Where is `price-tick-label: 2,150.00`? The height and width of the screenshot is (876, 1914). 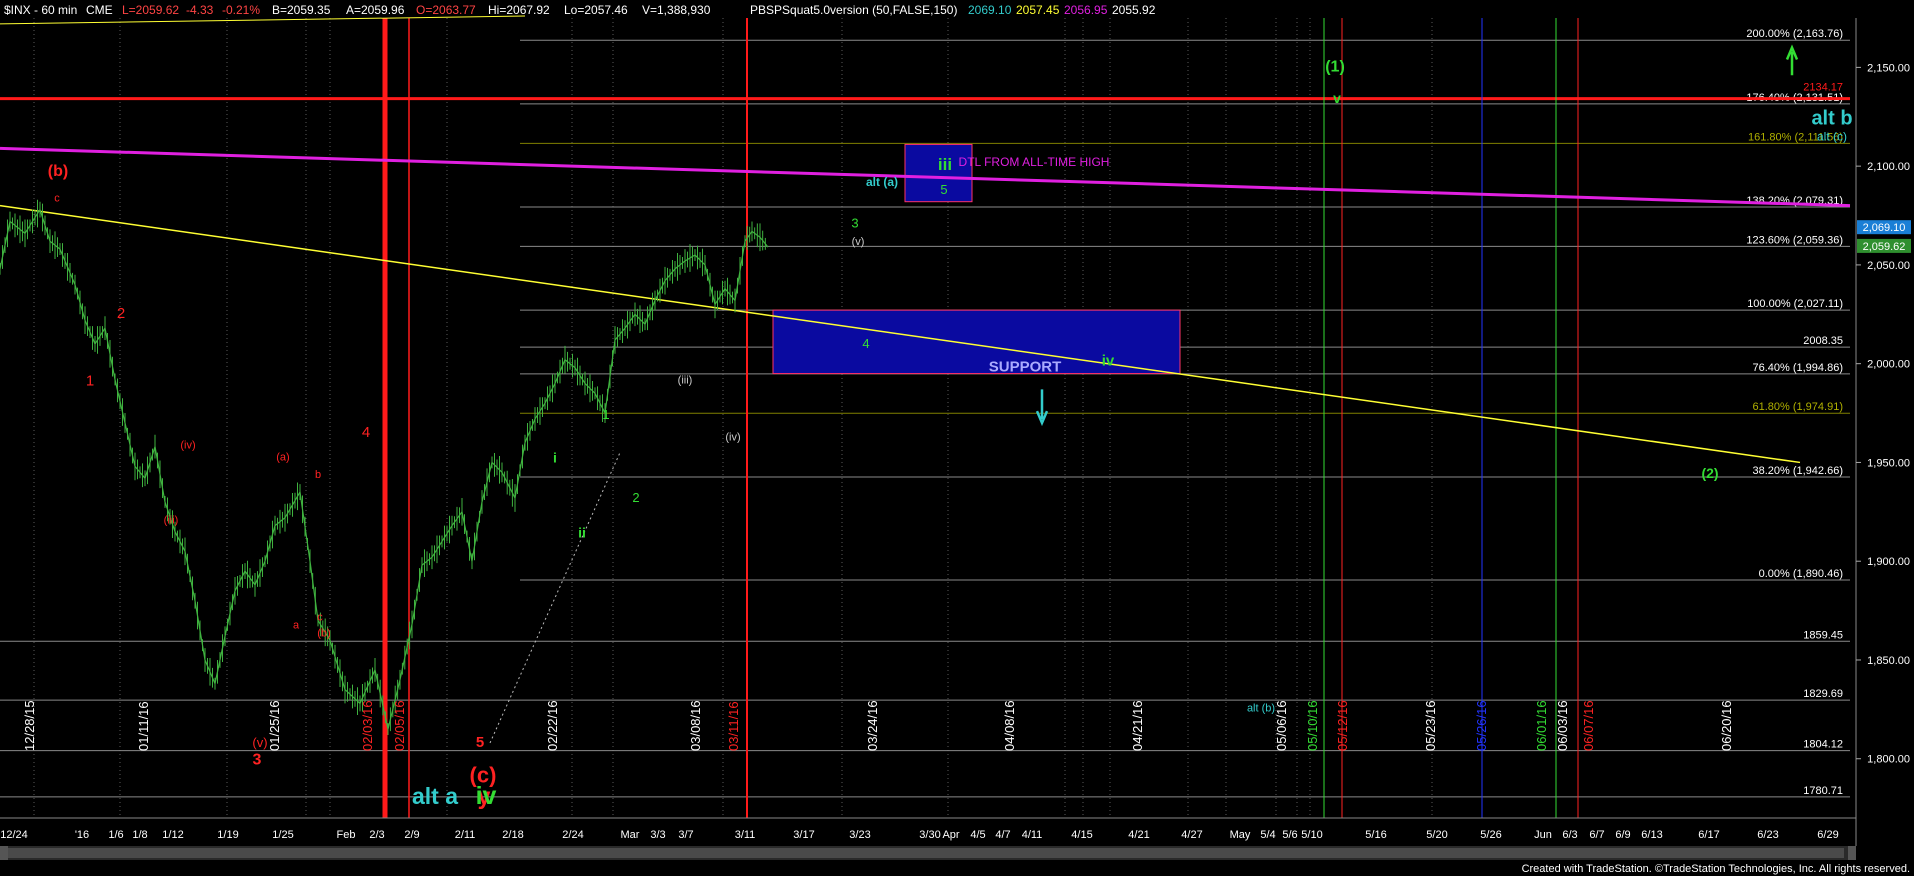
price-tick-label: 2,150.00 is located at coordinates (1888, 68).